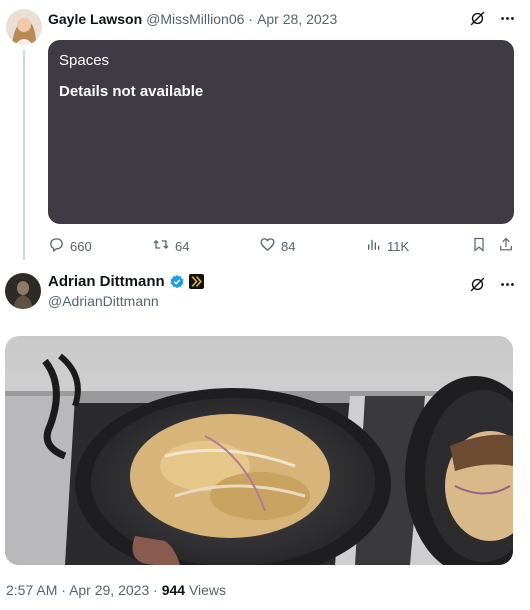 The image size is (530, 610). What do you see at coordinates (195, 19) in the screenshot?
I see `user-handle: @MissMillion06` at bounding box center [195, 19].